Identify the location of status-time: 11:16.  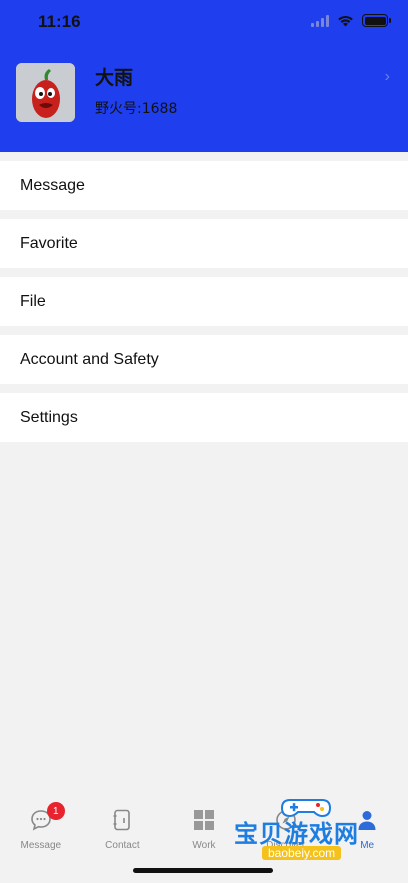
(59, 21).